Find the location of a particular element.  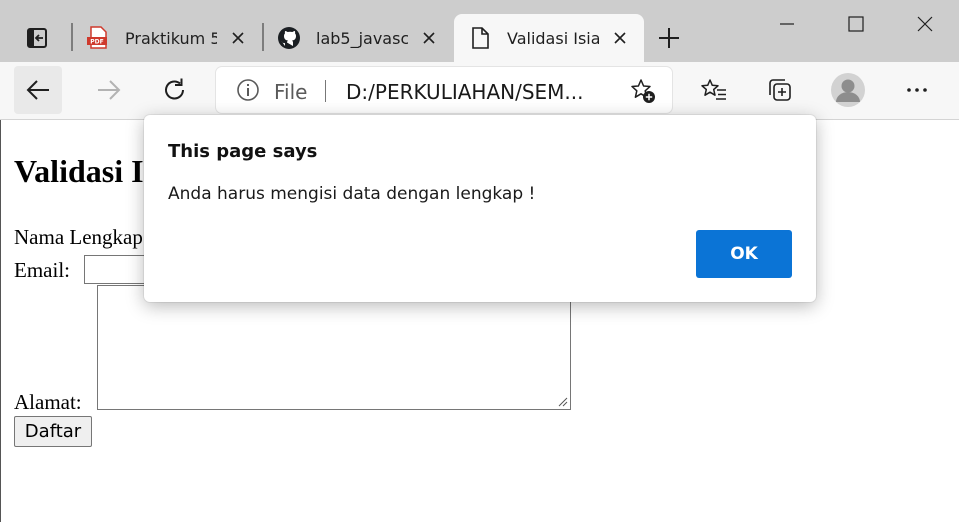

avatar is located at coordinates (848, 90).